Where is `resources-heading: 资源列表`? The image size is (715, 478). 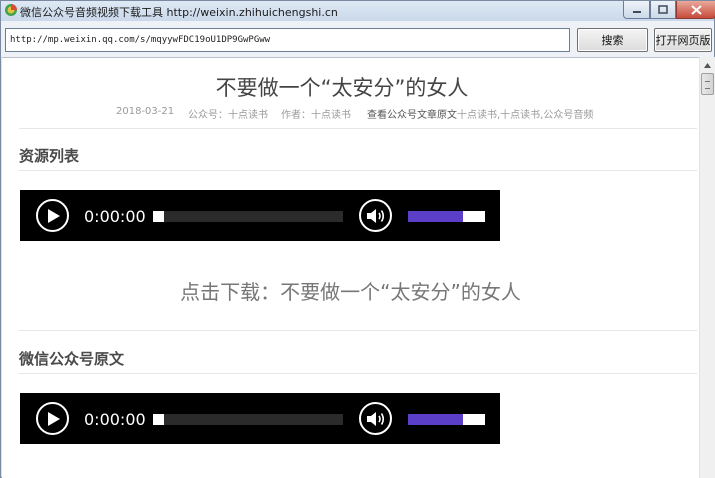
resources-heading: 资源列表 is located at coordinates (49, 156).